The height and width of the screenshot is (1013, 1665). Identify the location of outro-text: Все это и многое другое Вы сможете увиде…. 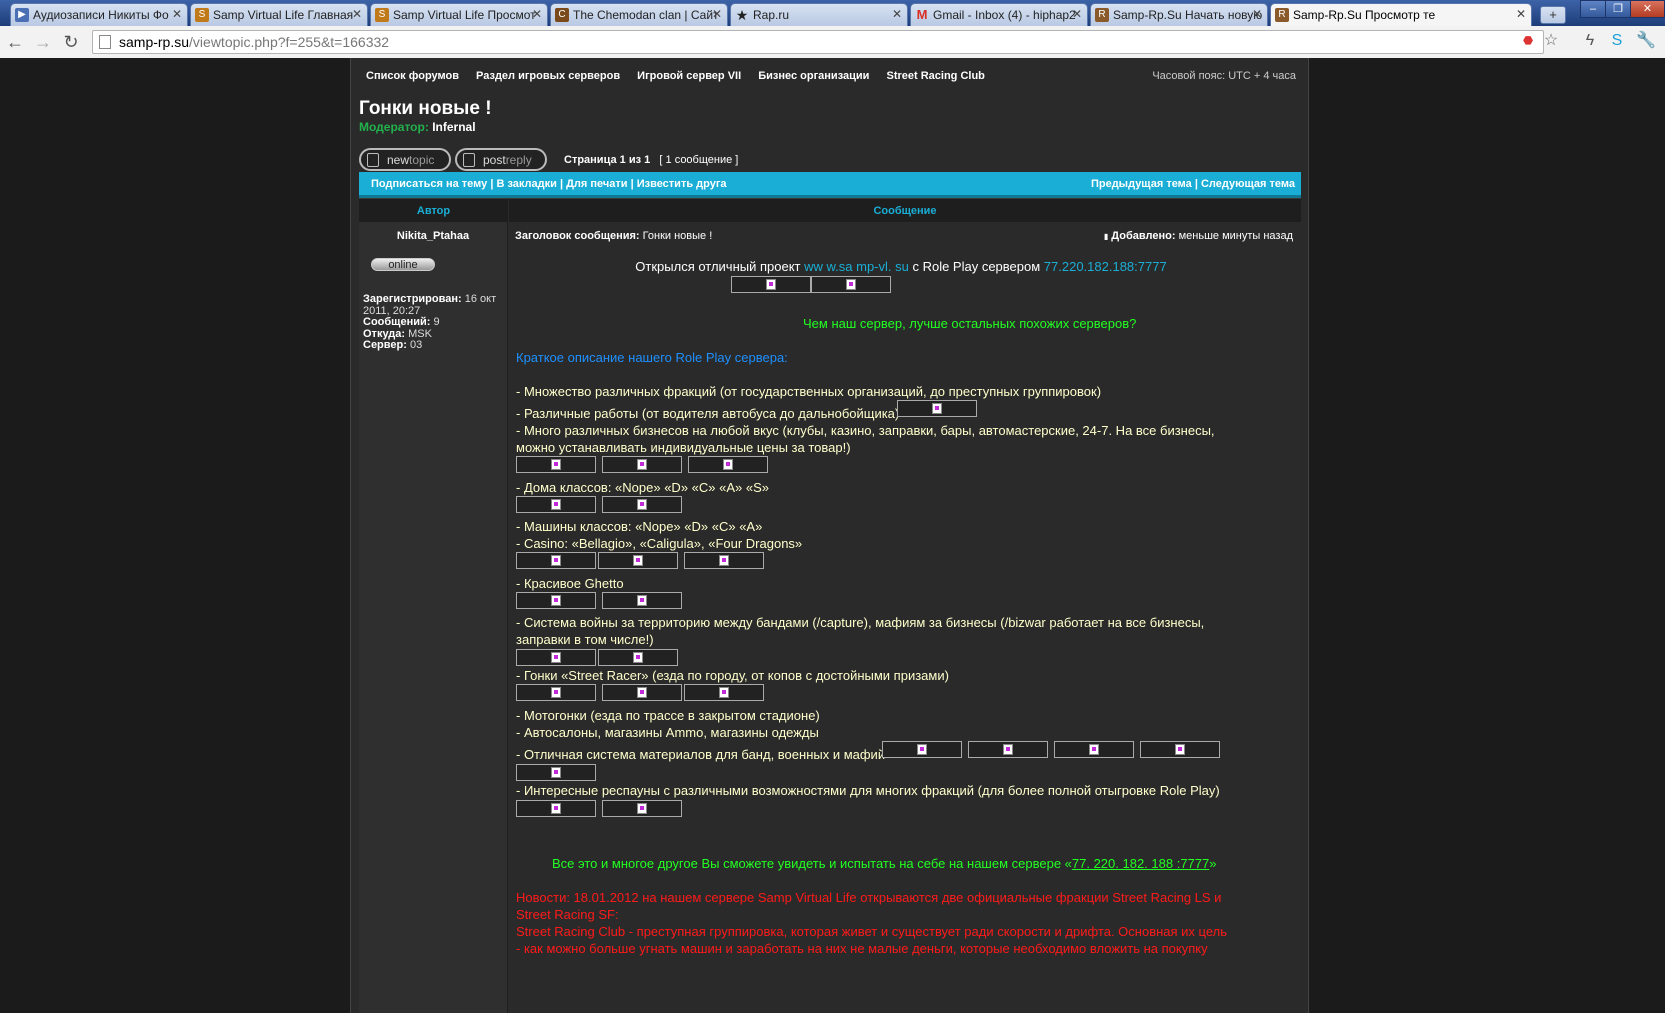
(884, 863).